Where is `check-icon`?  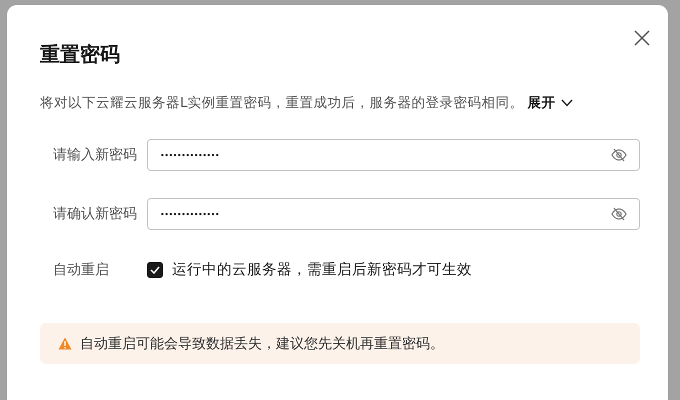
check-icon is located at coordinates (155, 270).